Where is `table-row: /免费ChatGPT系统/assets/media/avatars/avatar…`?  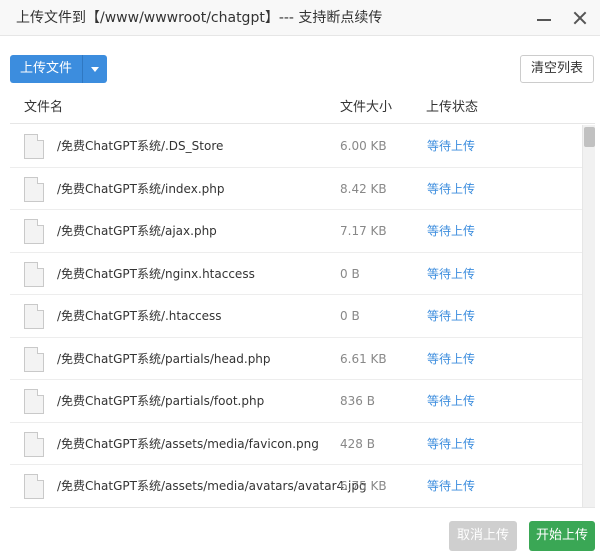 table-row: /免费ChatGPT系统/assets/media/avatars/avatar… is located at coordinates (296, 486).